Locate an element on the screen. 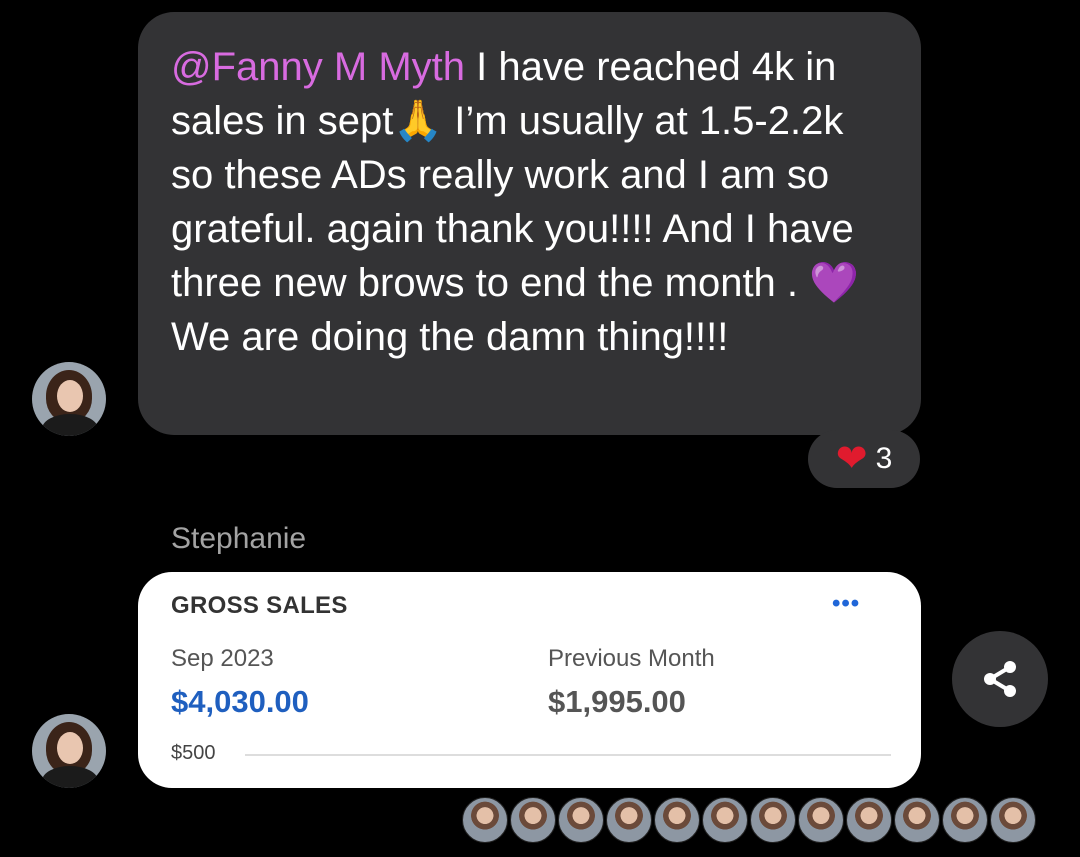 This screenshot has width=1080, height=857. reaction-badge: ❤ 3 is located at coordinates (864, 459).